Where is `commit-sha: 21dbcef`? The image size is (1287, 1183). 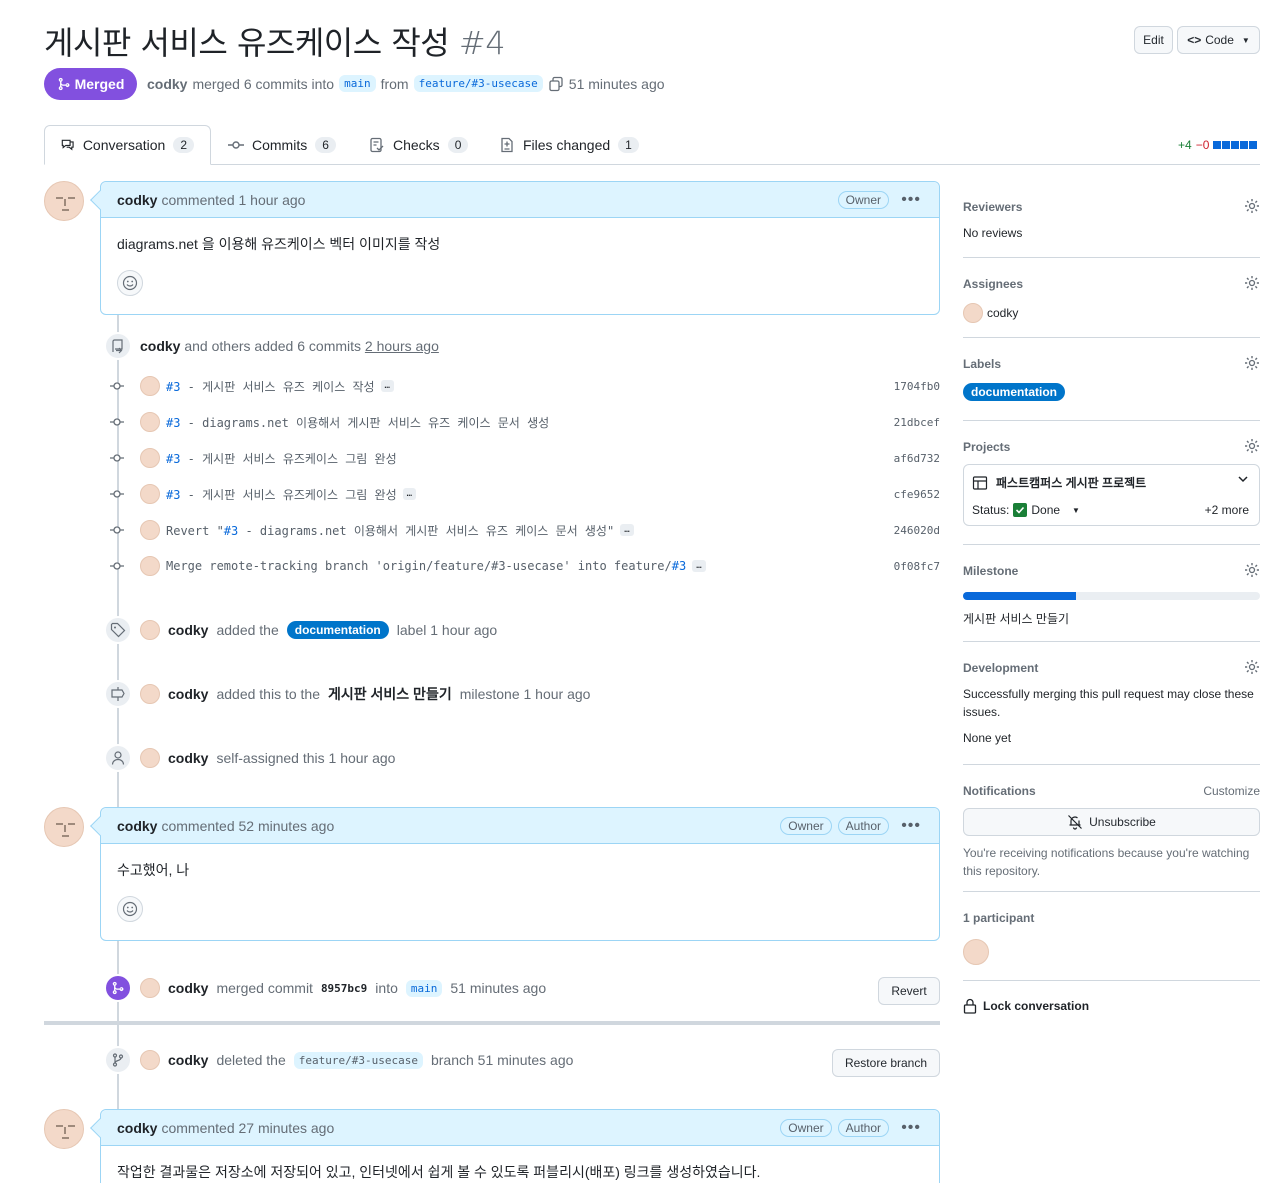
commit-sha: 21dbcef is located at coordinates (917, 422).